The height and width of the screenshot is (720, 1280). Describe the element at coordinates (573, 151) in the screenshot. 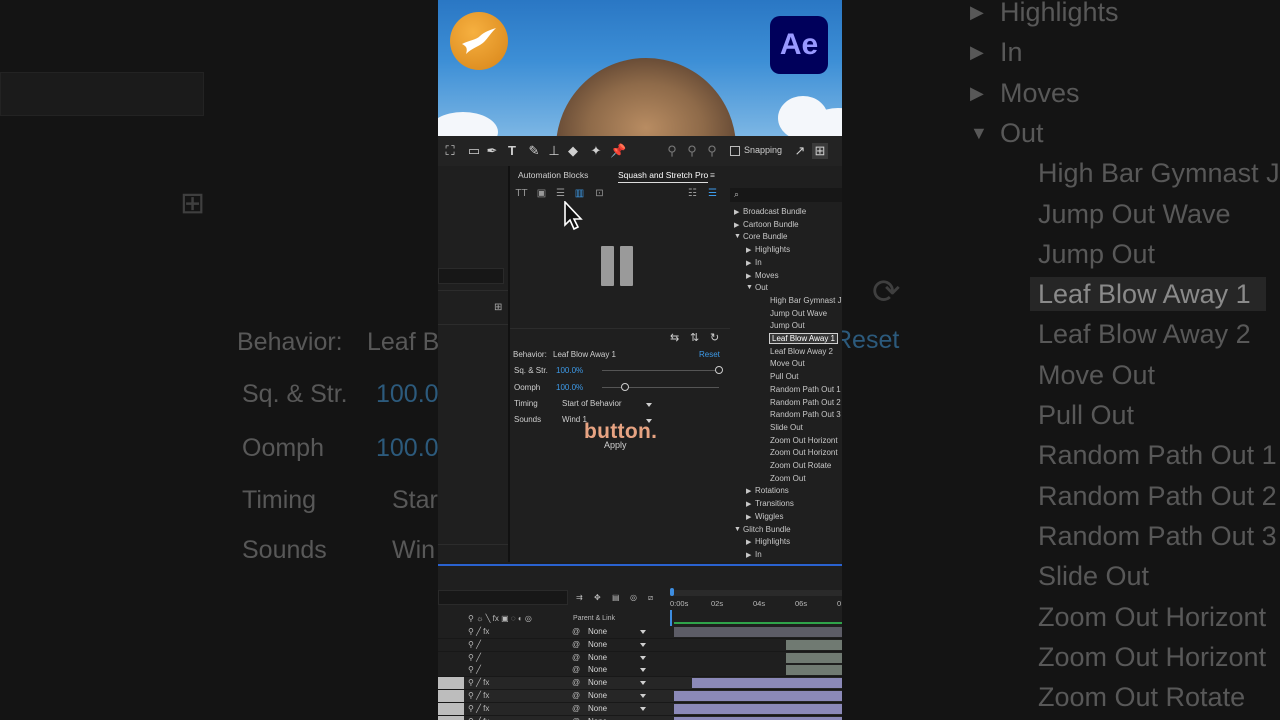

I see `eraser-tool-icon: ◆` at that location.